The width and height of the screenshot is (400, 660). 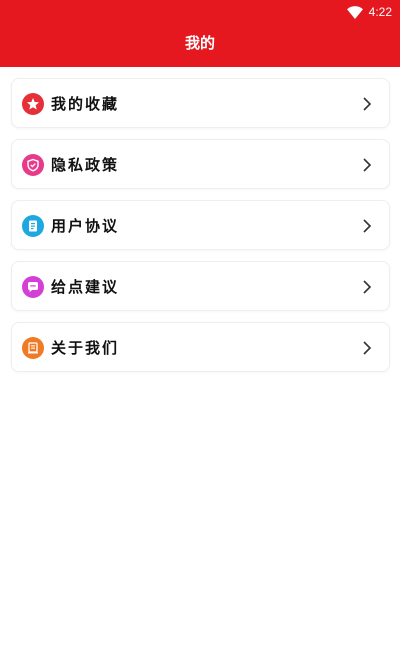 I want to click on menu-item-about-us: 关于我们, so click(x=200, y=347).